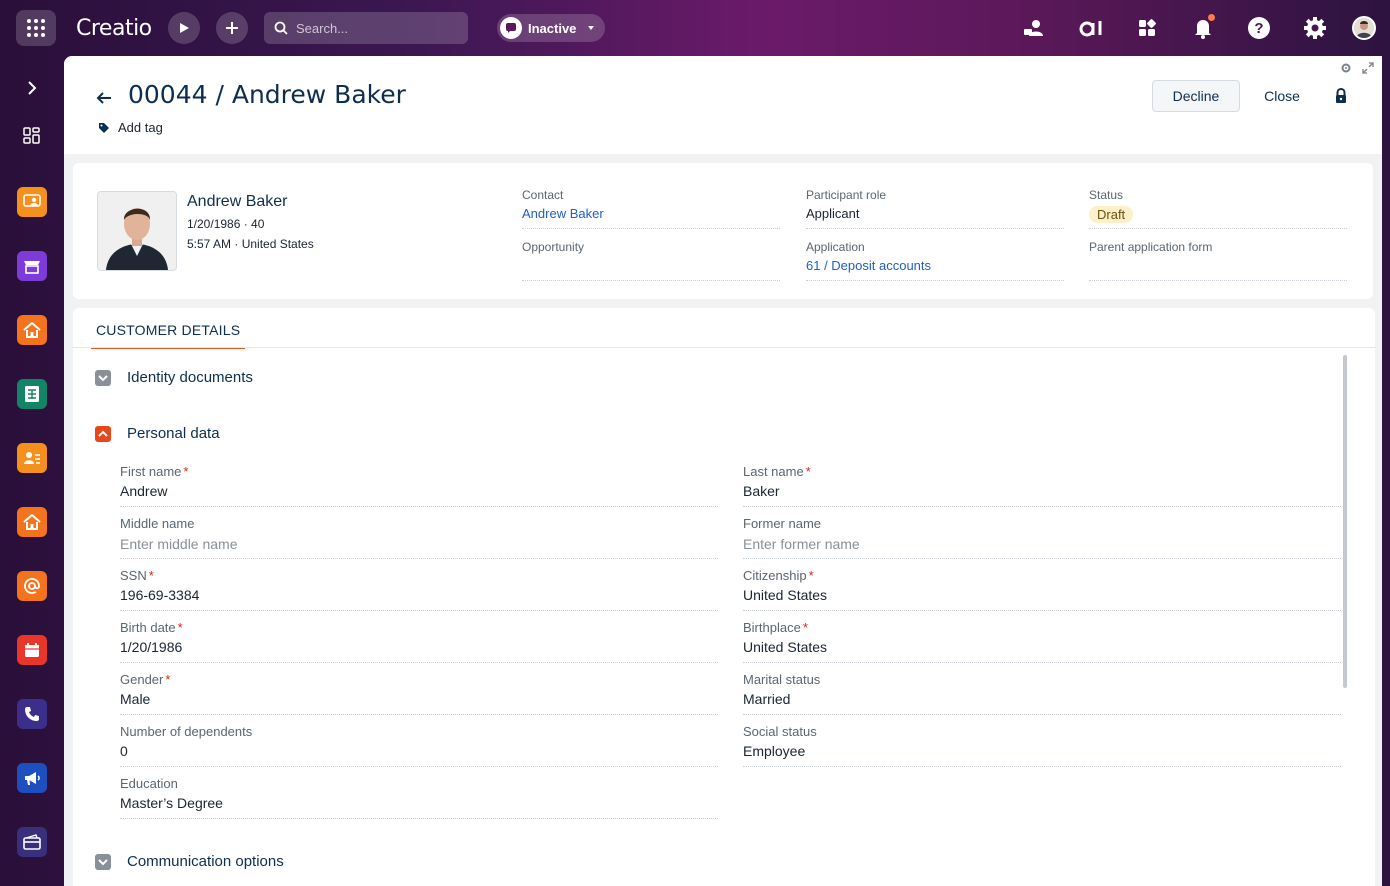 The height and width of the screenshot is (886, 1390). Describe the element at coordinates (1345, 521) in the screenshot. I see `scrollbar` at that location.